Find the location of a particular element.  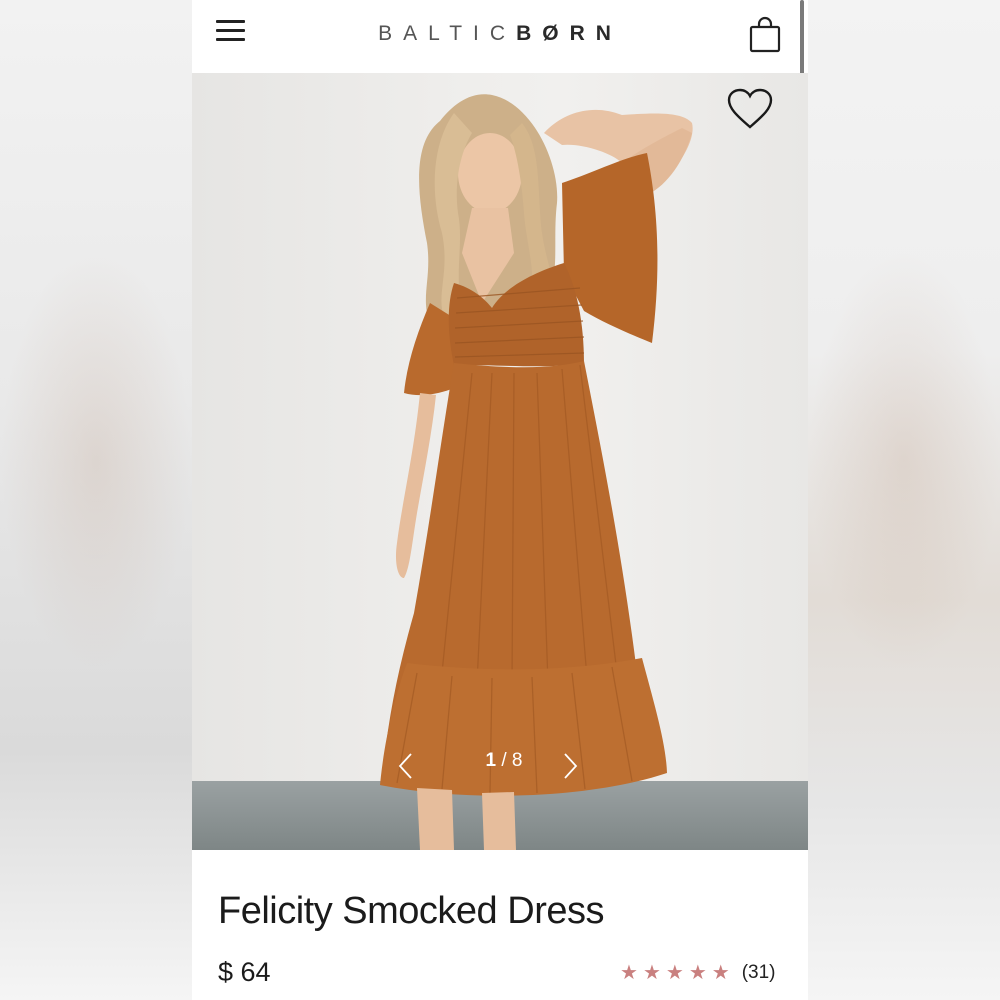

site-header: BALTICBØRN is located at coordinates (500, 36).